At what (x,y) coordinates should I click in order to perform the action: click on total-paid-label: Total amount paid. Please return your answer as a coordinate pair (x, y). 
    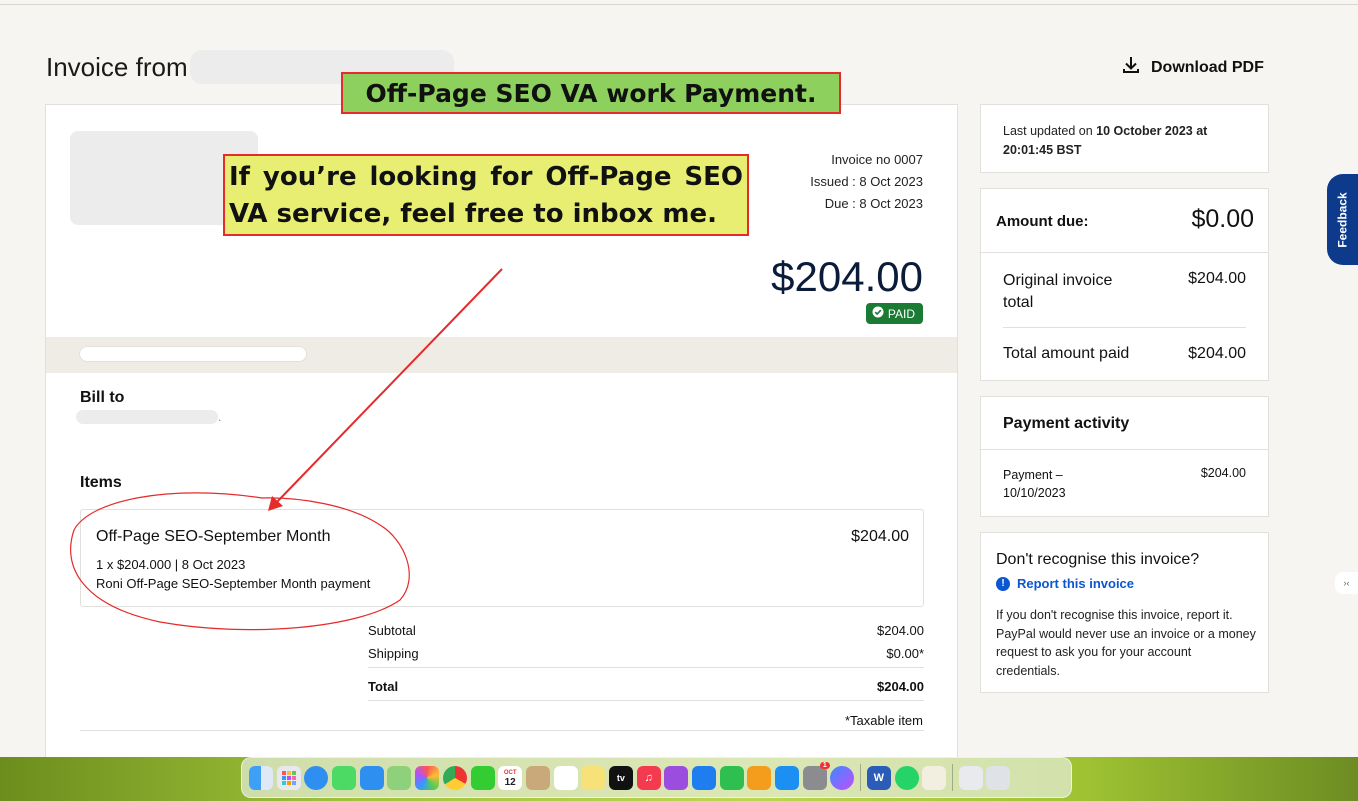
    Looking at the image, I should click on (1066, 353).